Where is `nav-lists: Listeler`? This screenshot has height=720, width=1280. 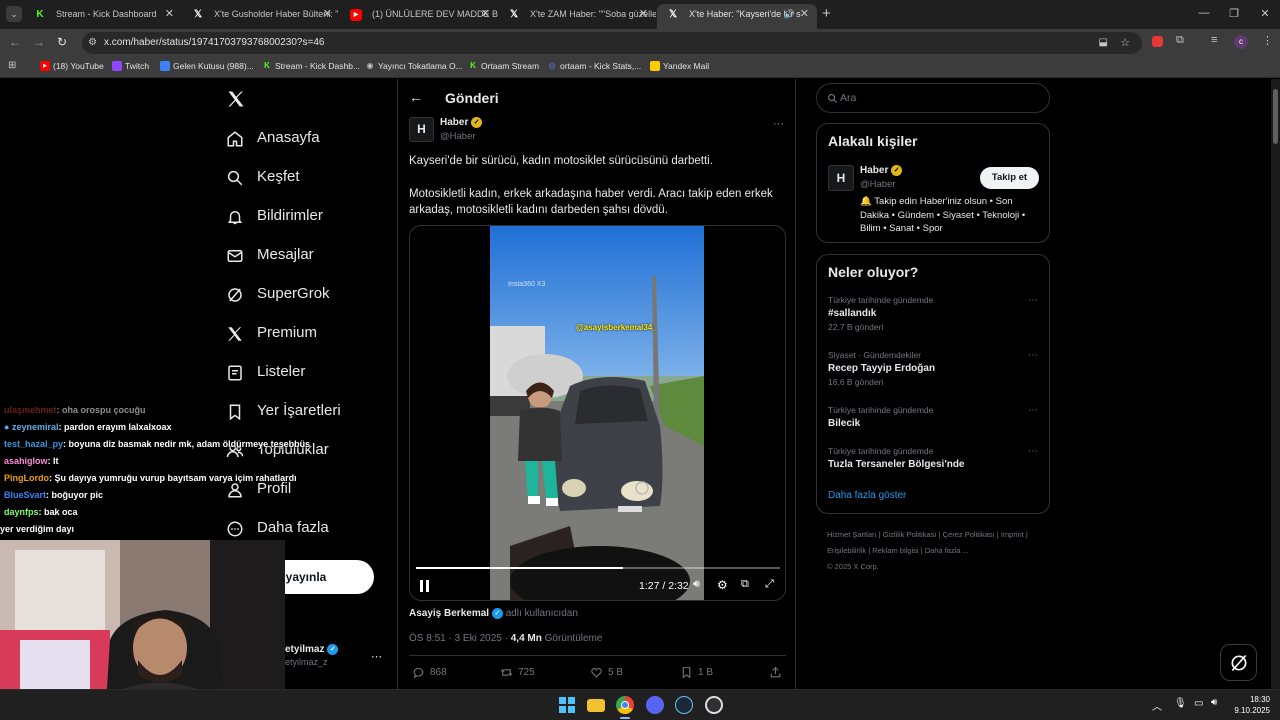
nav-lists: Listeler is located at coordinates (265, 372).